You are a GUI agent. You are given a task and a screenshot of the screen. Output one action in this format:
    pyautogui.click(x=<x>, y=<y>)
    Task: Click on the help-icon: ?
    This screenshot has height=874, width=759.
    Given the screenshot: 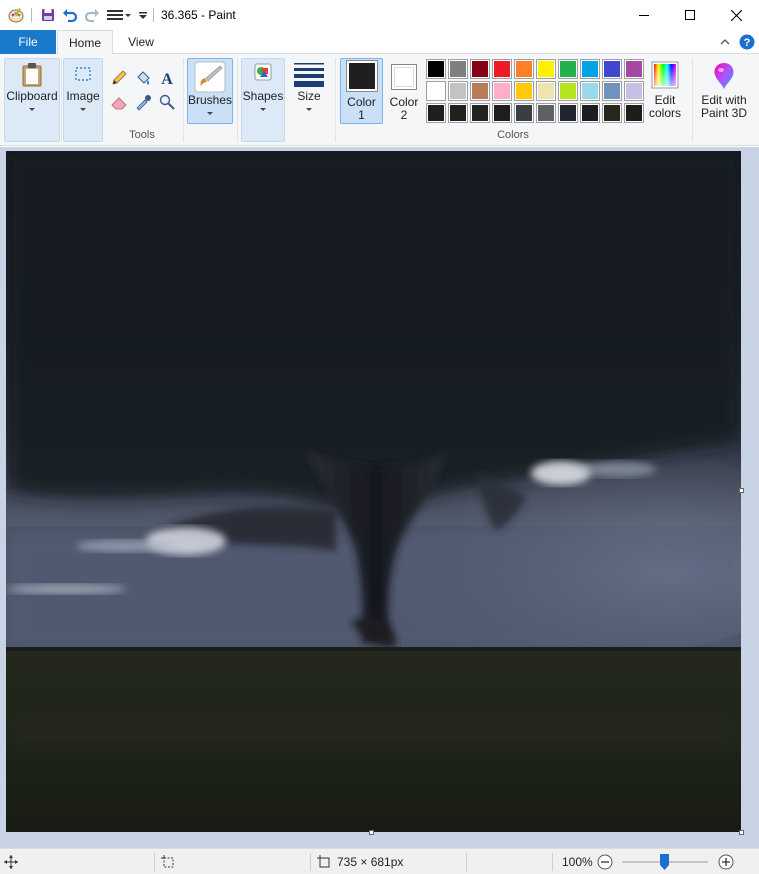 What is the action you would take?
    pyautogui.click(x=747, y=42)
    